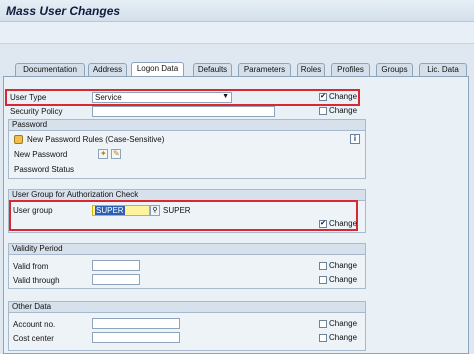  What do you see at coordinates (343, 223) in the screenshot?
I see `user-group-change-label: Change` at bounding box center [343, 223].